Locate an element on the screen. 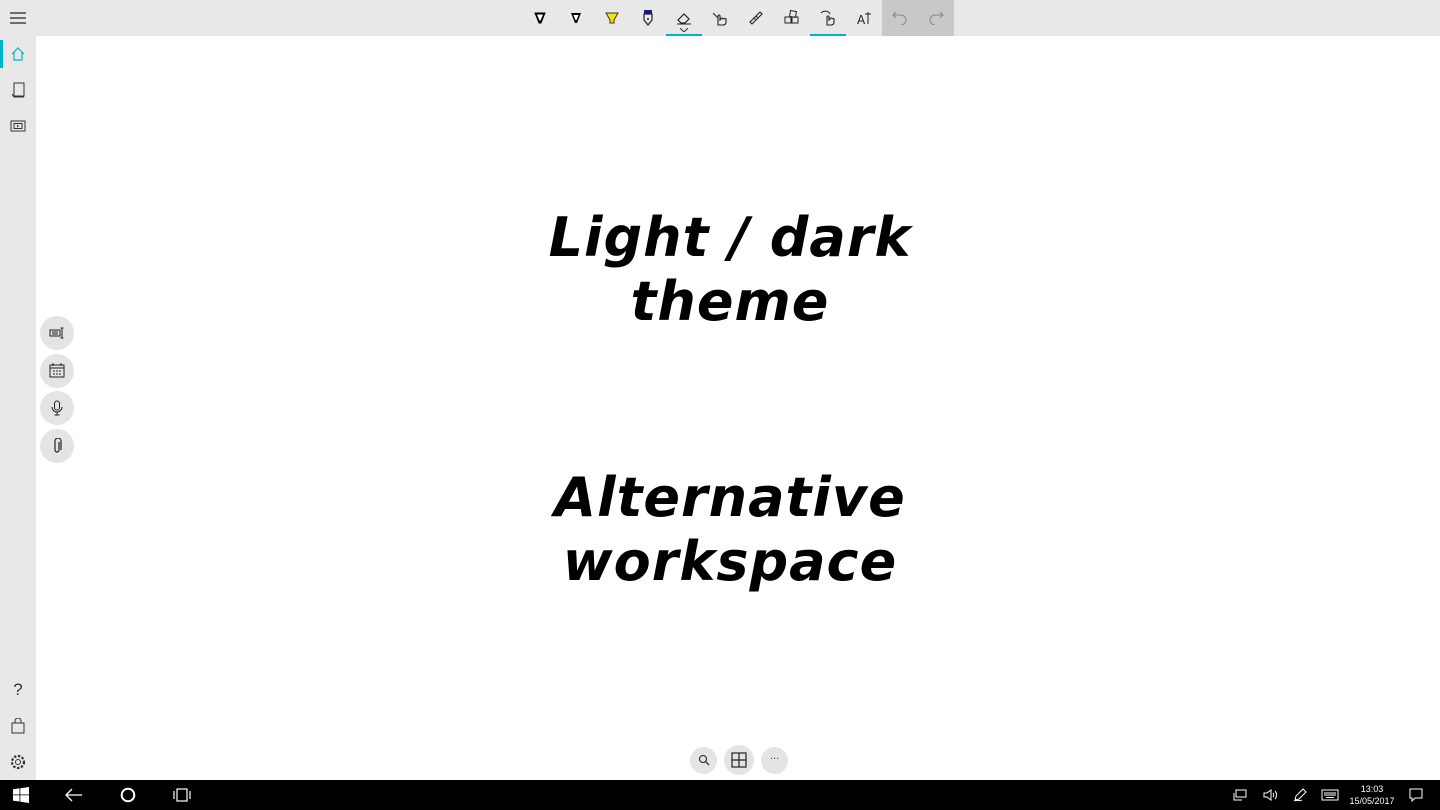  left-sidebar: ? is located at coordinates (18, 408).